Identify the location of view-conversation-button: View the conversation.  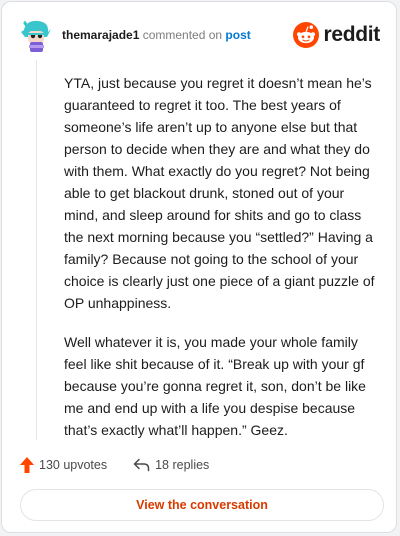
(202, 505).